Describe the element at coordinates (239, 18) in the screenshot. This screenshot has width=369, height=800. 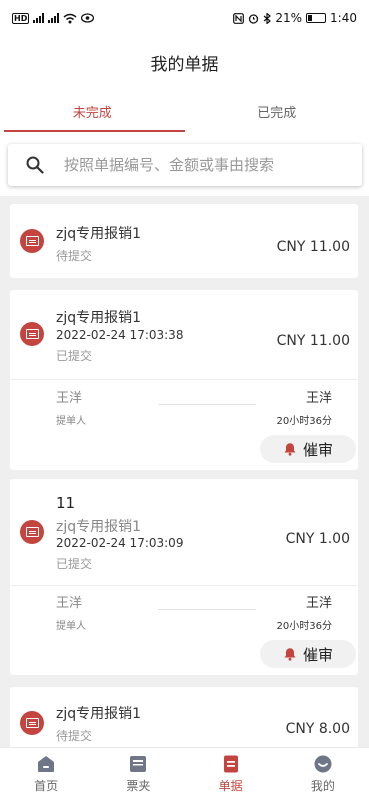
I see `nfc-icon` at that location.